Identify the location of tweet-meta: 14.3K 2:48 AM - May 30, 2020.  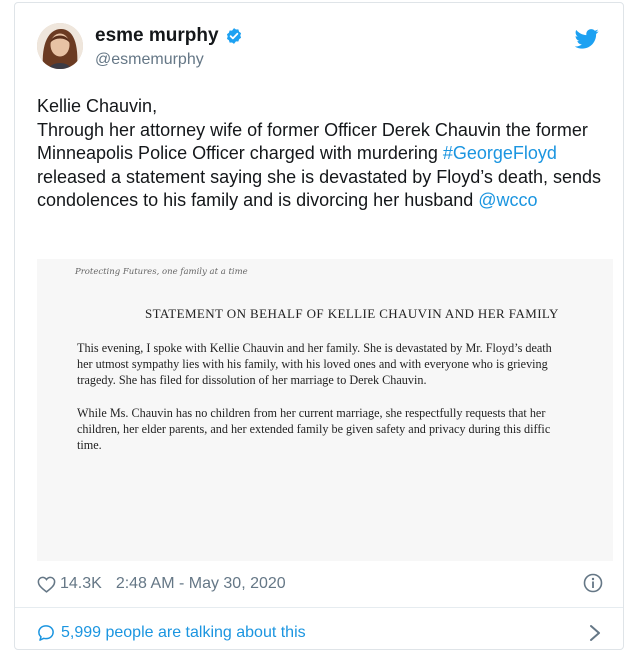
(320, 584).